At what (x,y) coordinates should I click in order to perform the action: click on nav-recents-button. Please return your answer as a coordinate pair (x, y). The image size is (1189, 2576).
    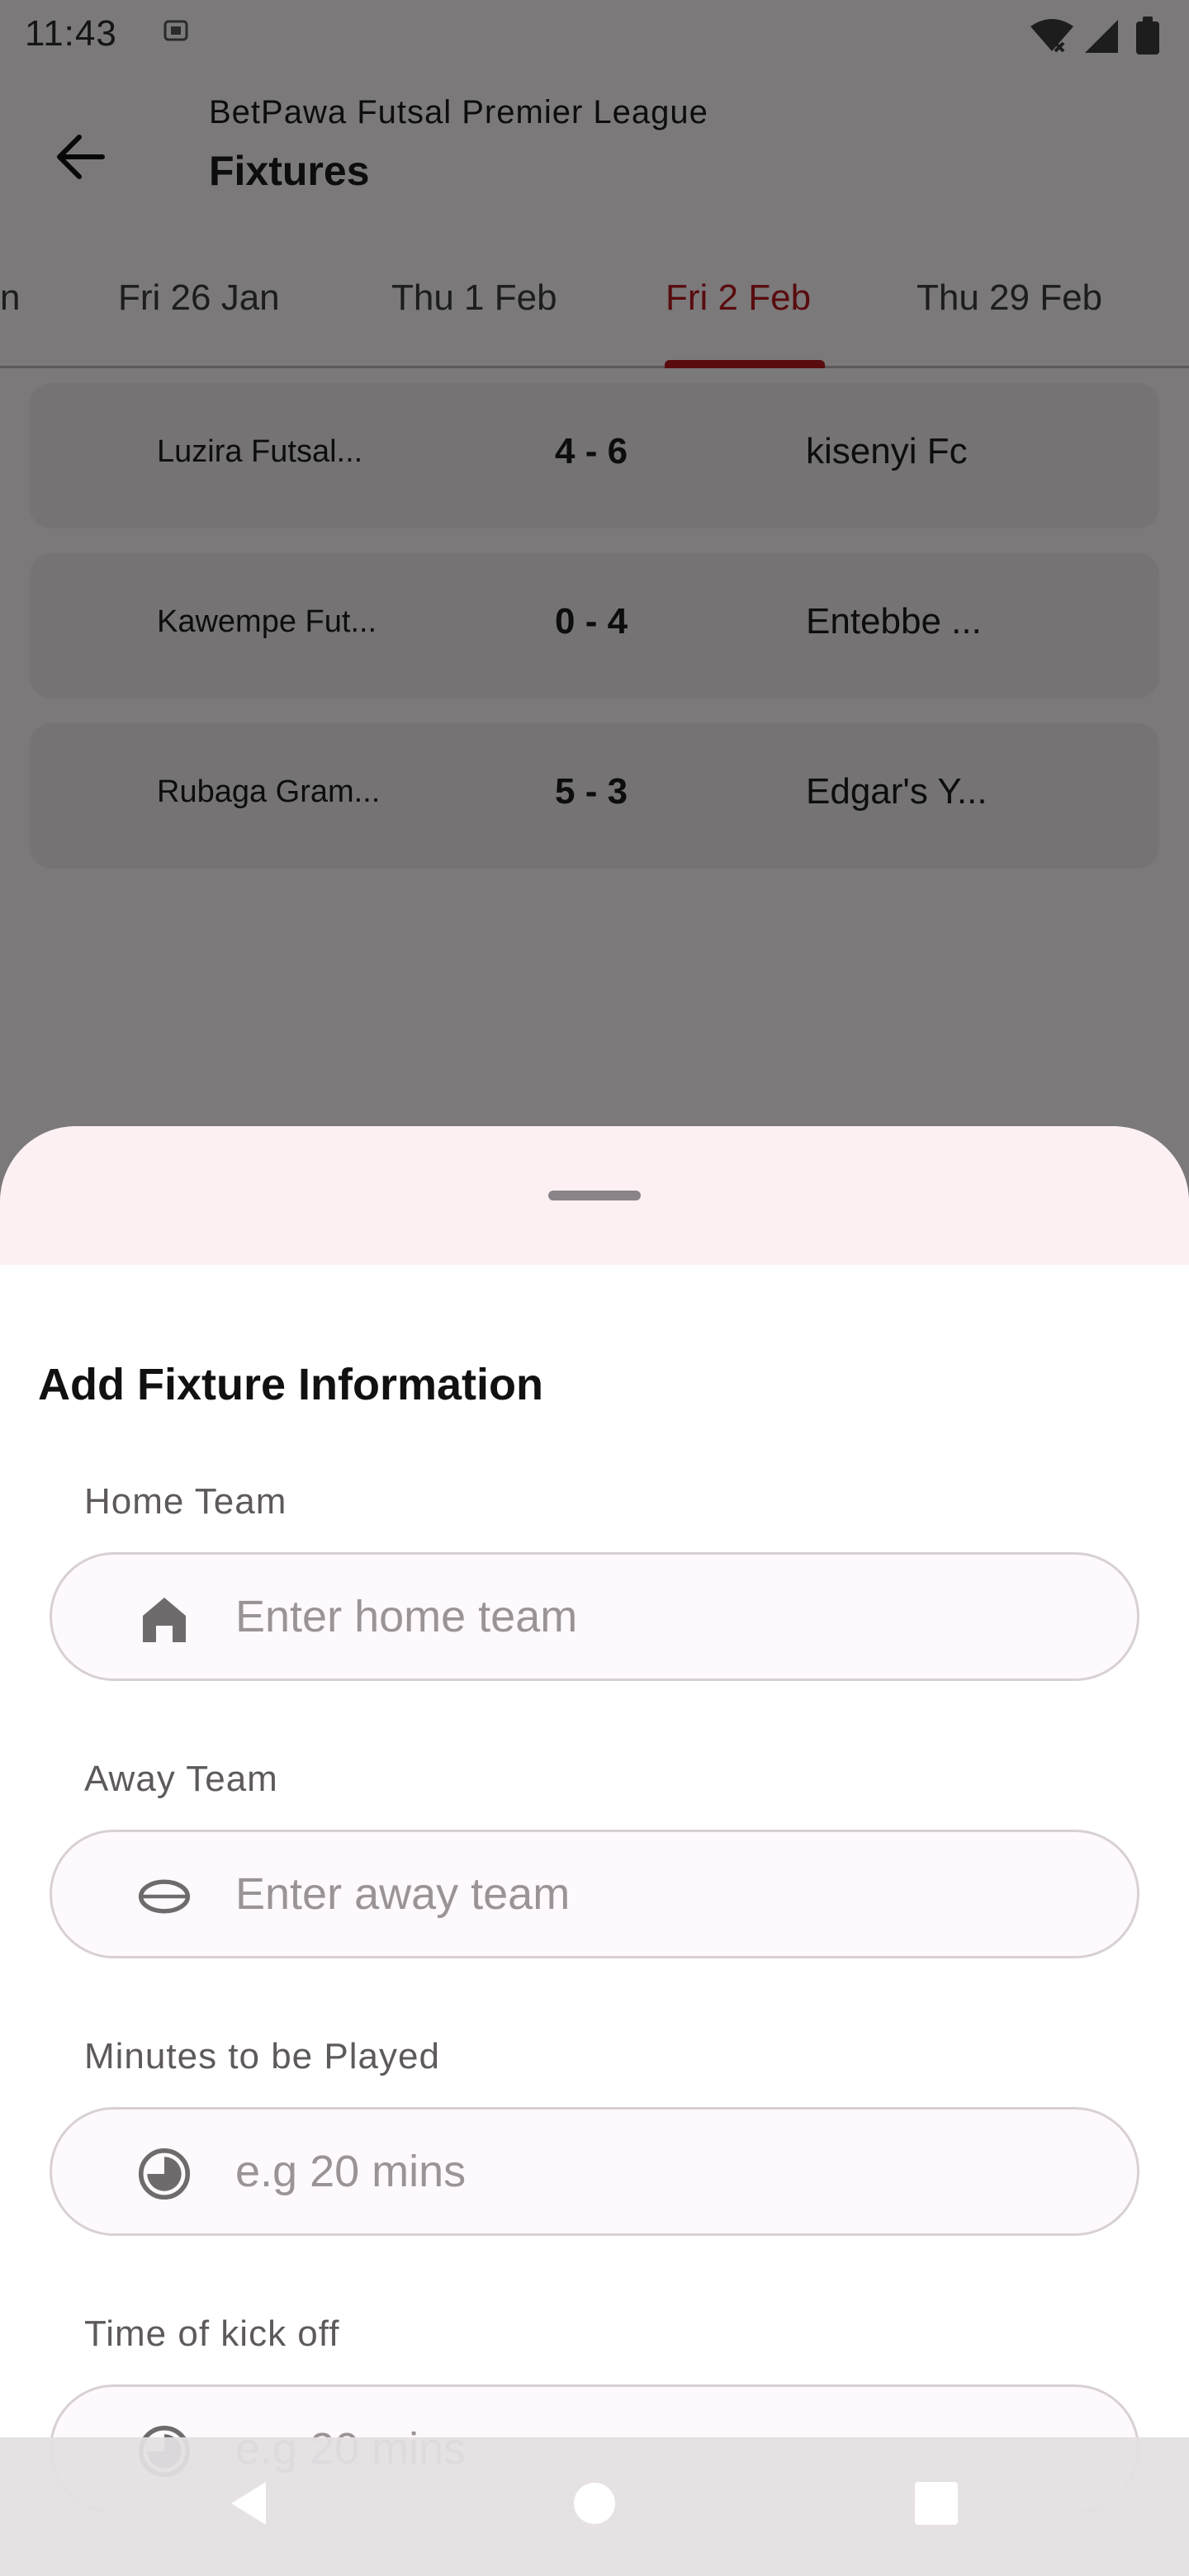
    Looking at the image, I should click on (936, 2503).